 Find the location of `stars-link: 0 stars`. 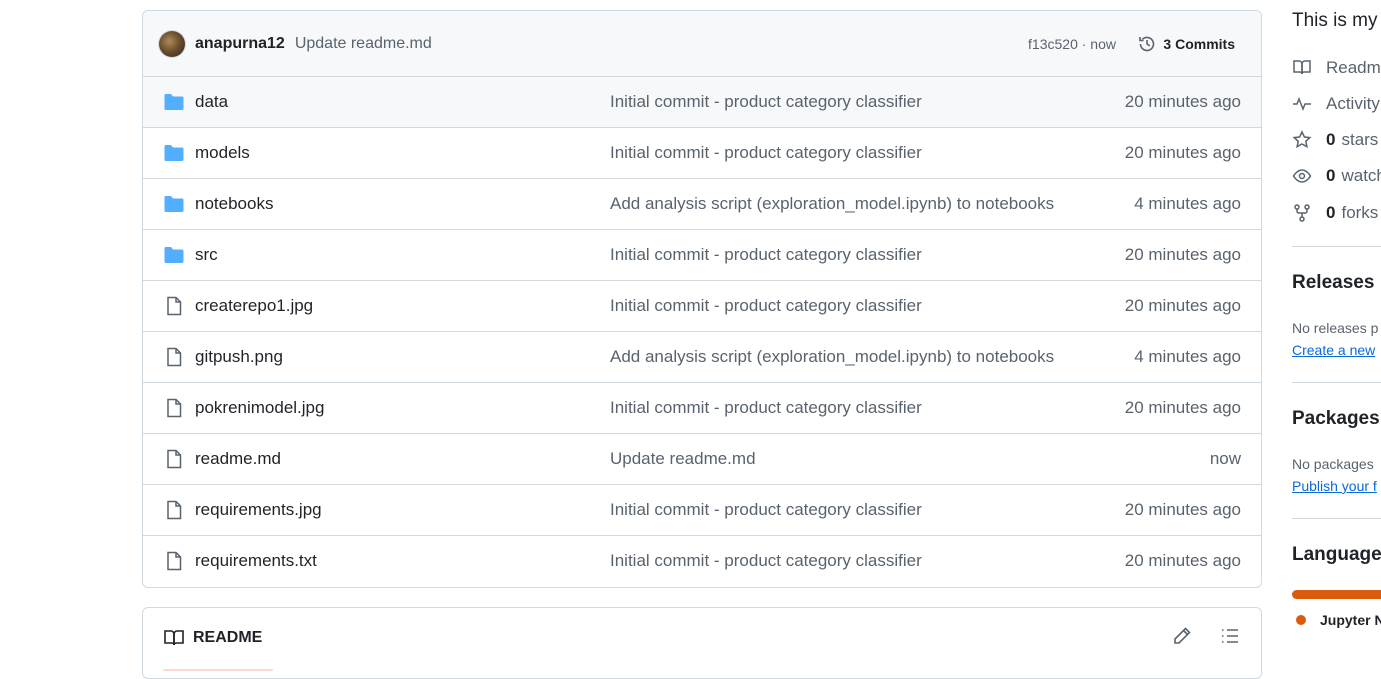

stars-link: 0 stars is located at coordinates (1335, 140).